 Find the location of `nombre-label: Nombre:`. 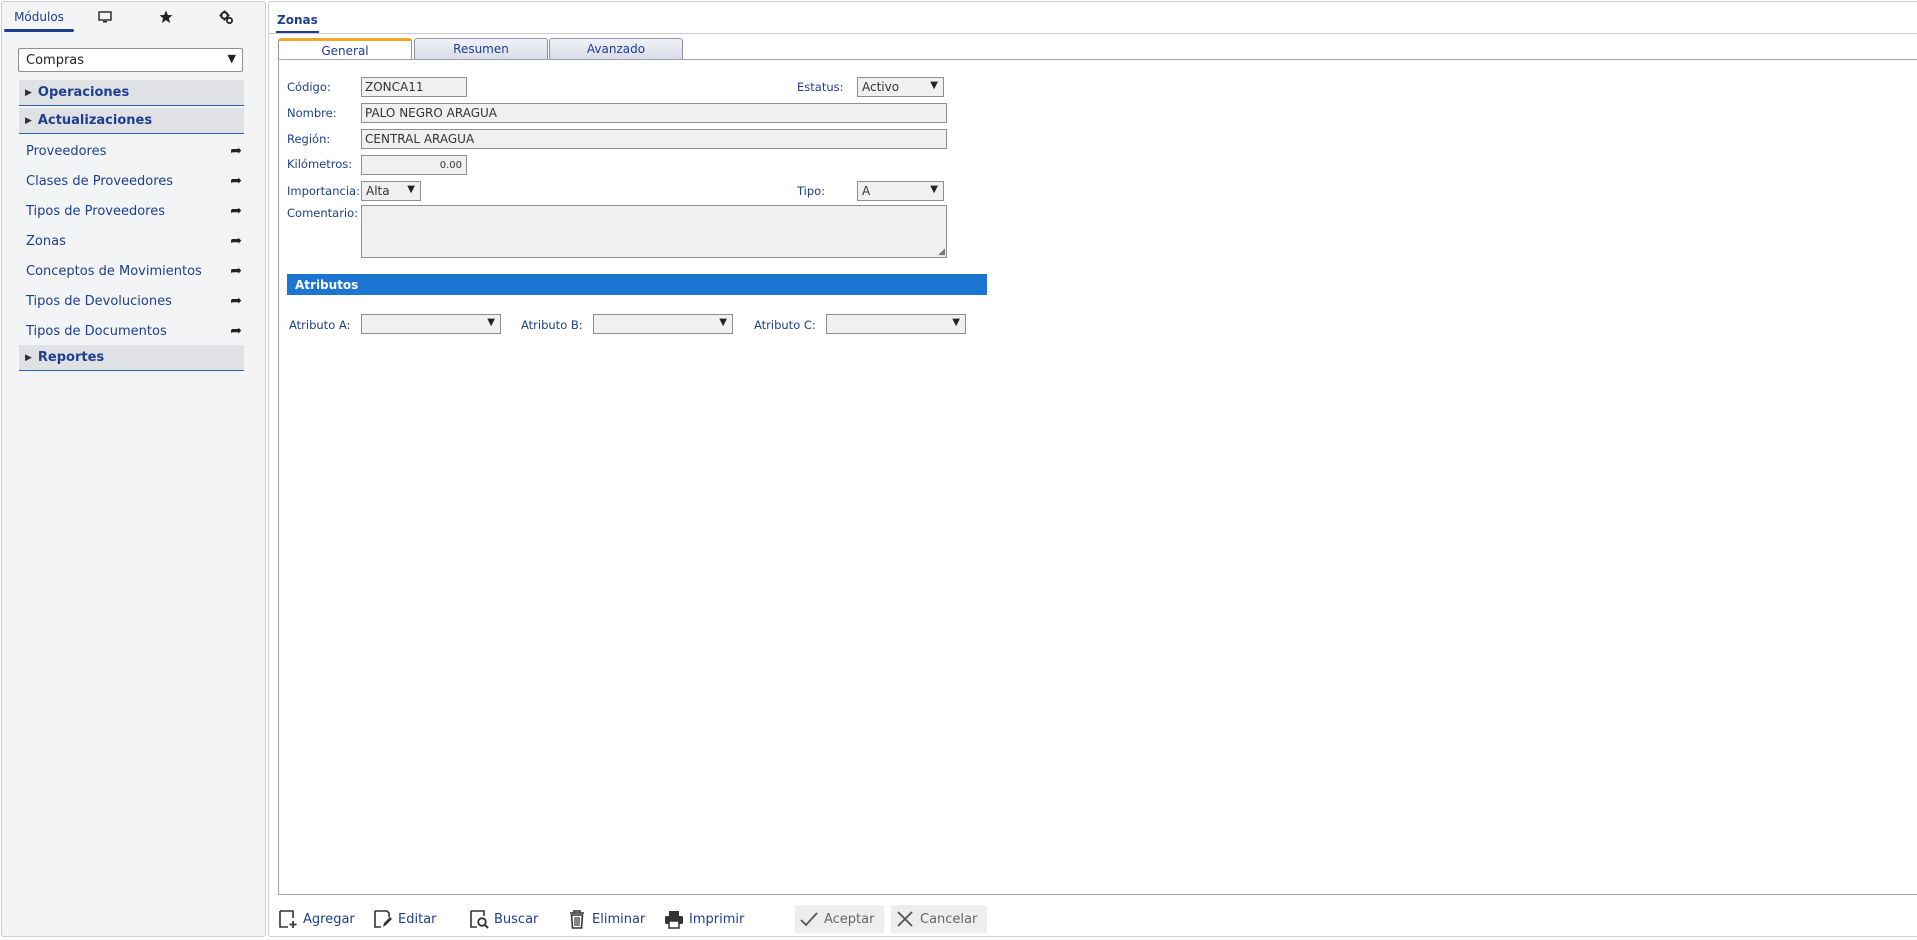

nombre-label: Nombre: is located at coordinates (312, 113).